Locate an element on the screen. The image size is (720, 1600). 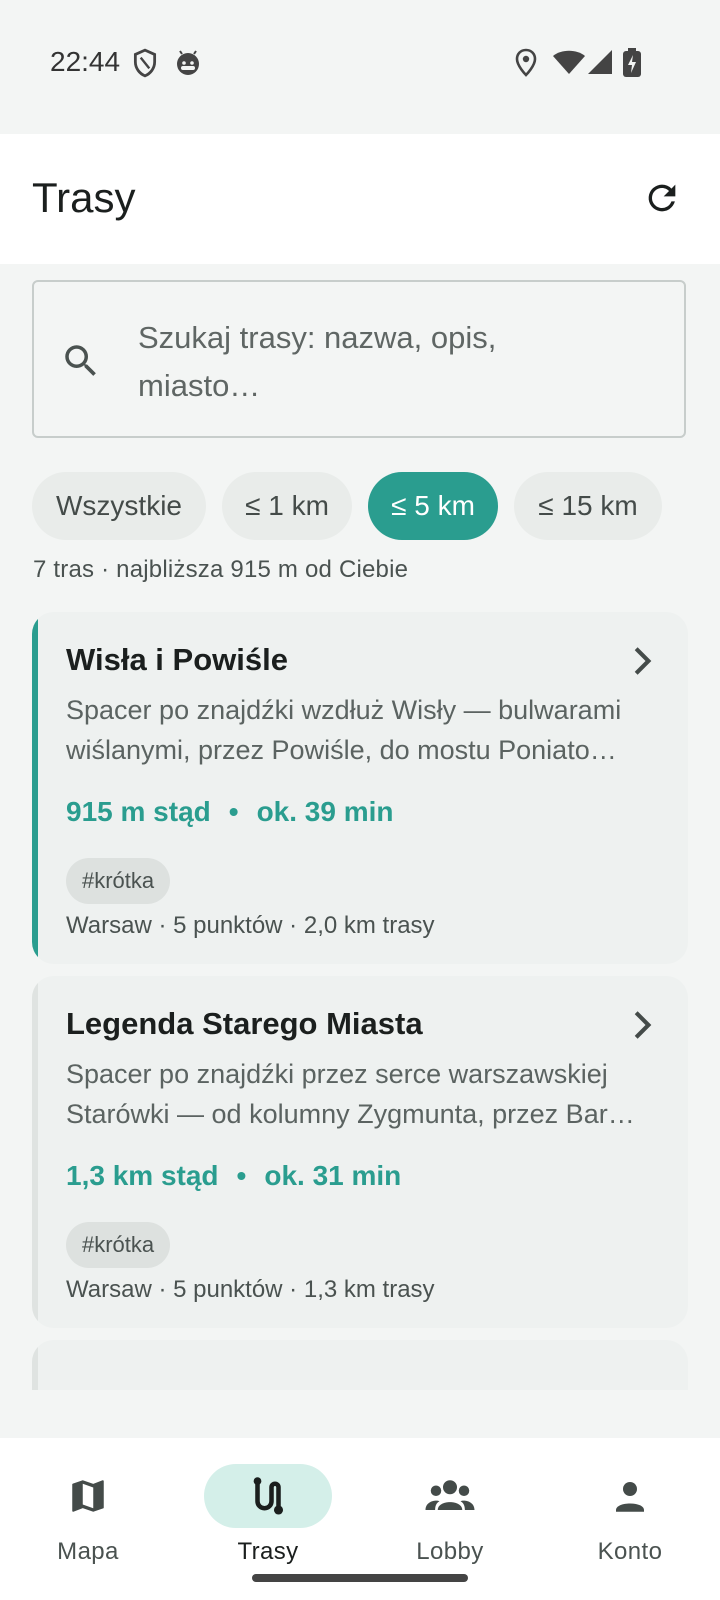
page-title: Trasy is located at coordinates (84, 197).